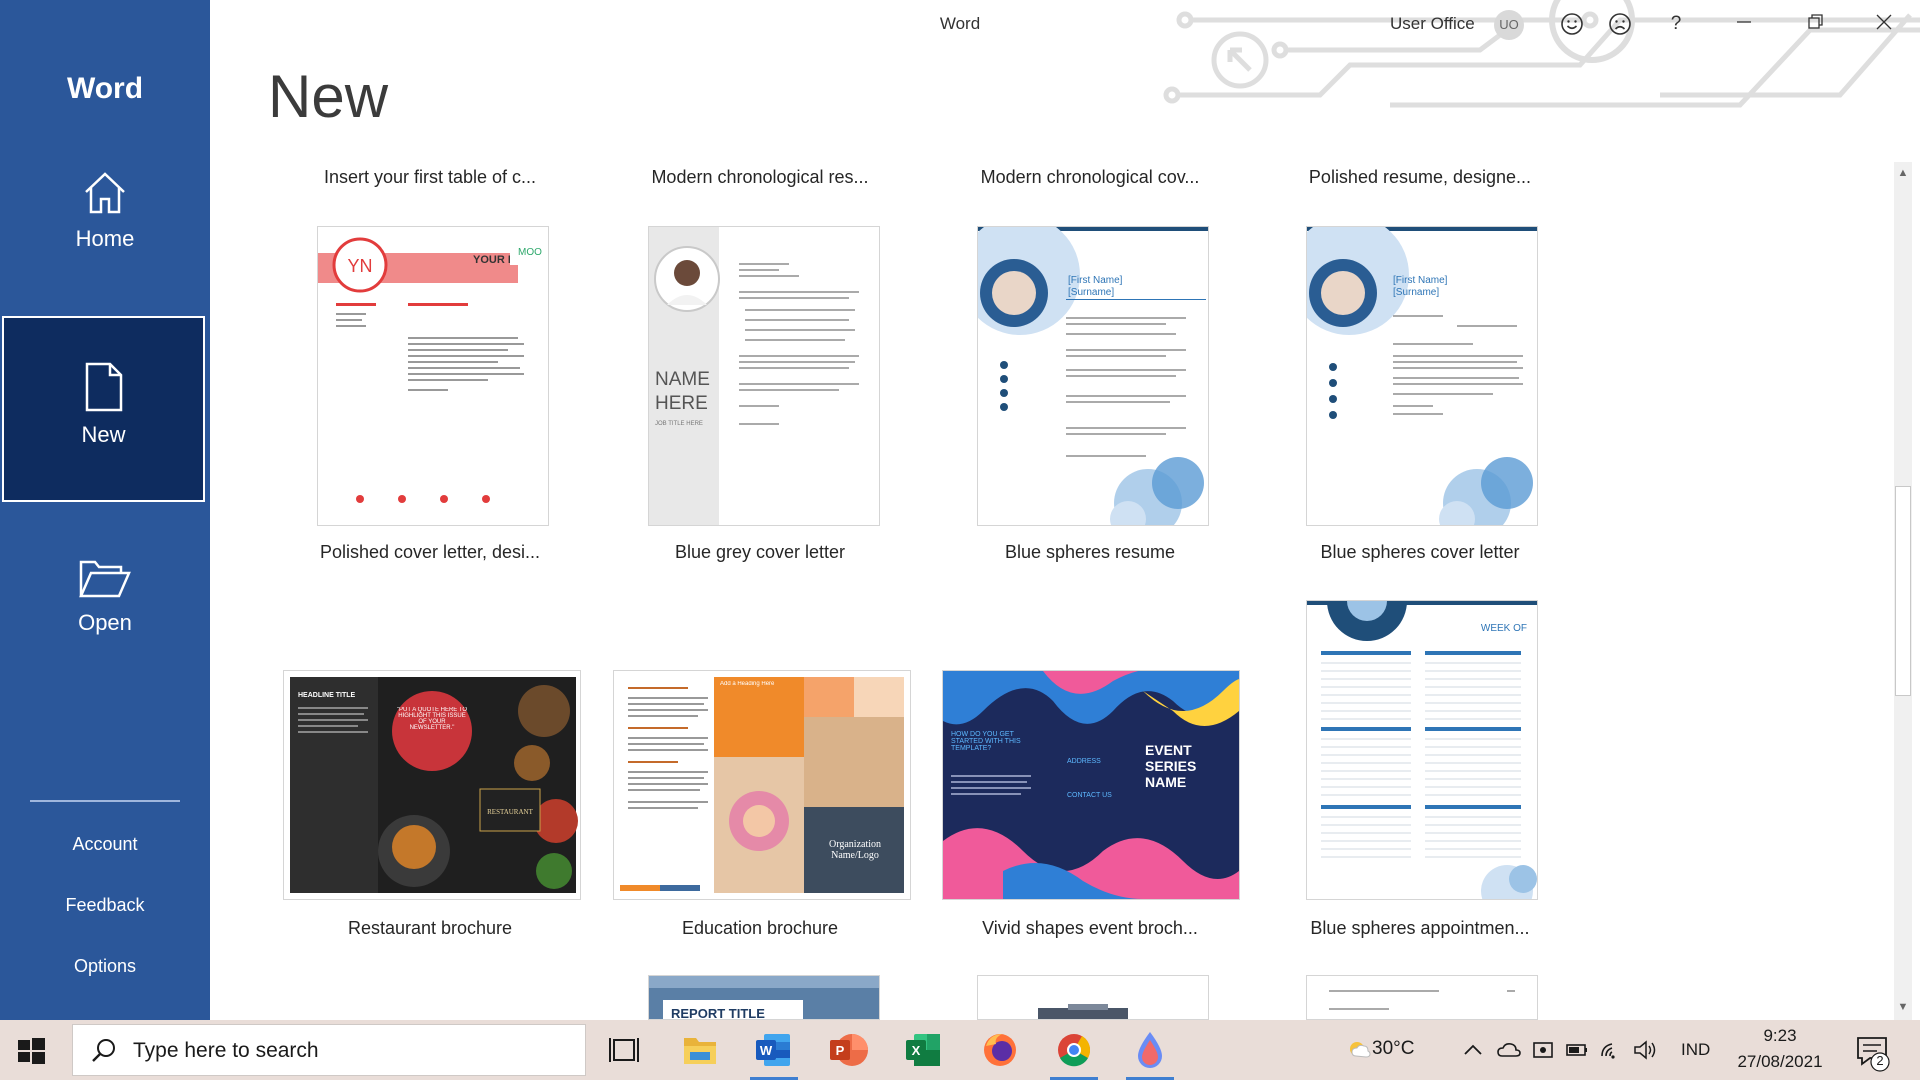 The image size is (1920, 1080). I want to click on taskbar-app-word: W, so click(774, 1053).